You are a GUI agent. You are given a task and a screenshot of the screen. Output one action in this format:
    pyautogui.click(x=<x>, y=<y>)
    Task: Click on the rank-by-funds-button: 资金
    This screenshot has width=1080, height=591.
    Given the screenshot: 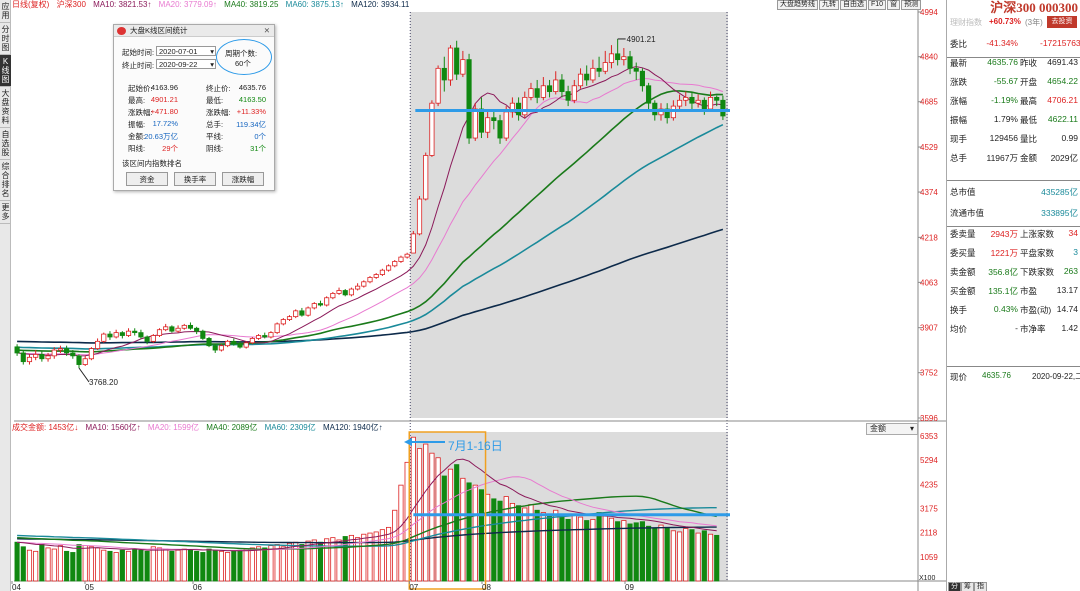 What is the action you would take?
    pyautogui.click(x=147, y=179)
    